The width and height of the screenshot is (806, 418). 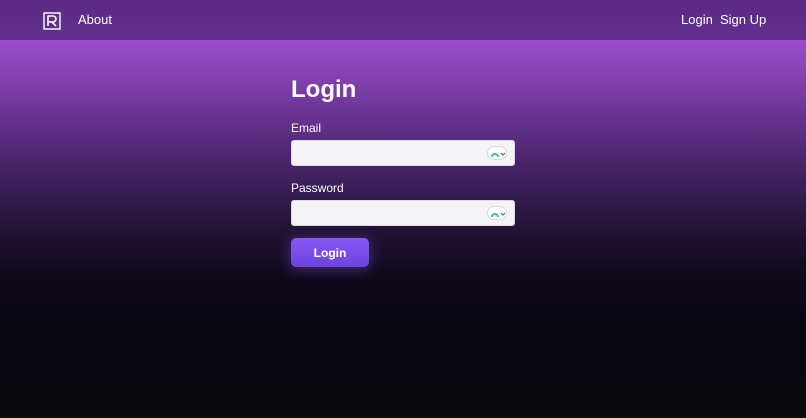 I want to click on password-input, so click(x=387, y=213).